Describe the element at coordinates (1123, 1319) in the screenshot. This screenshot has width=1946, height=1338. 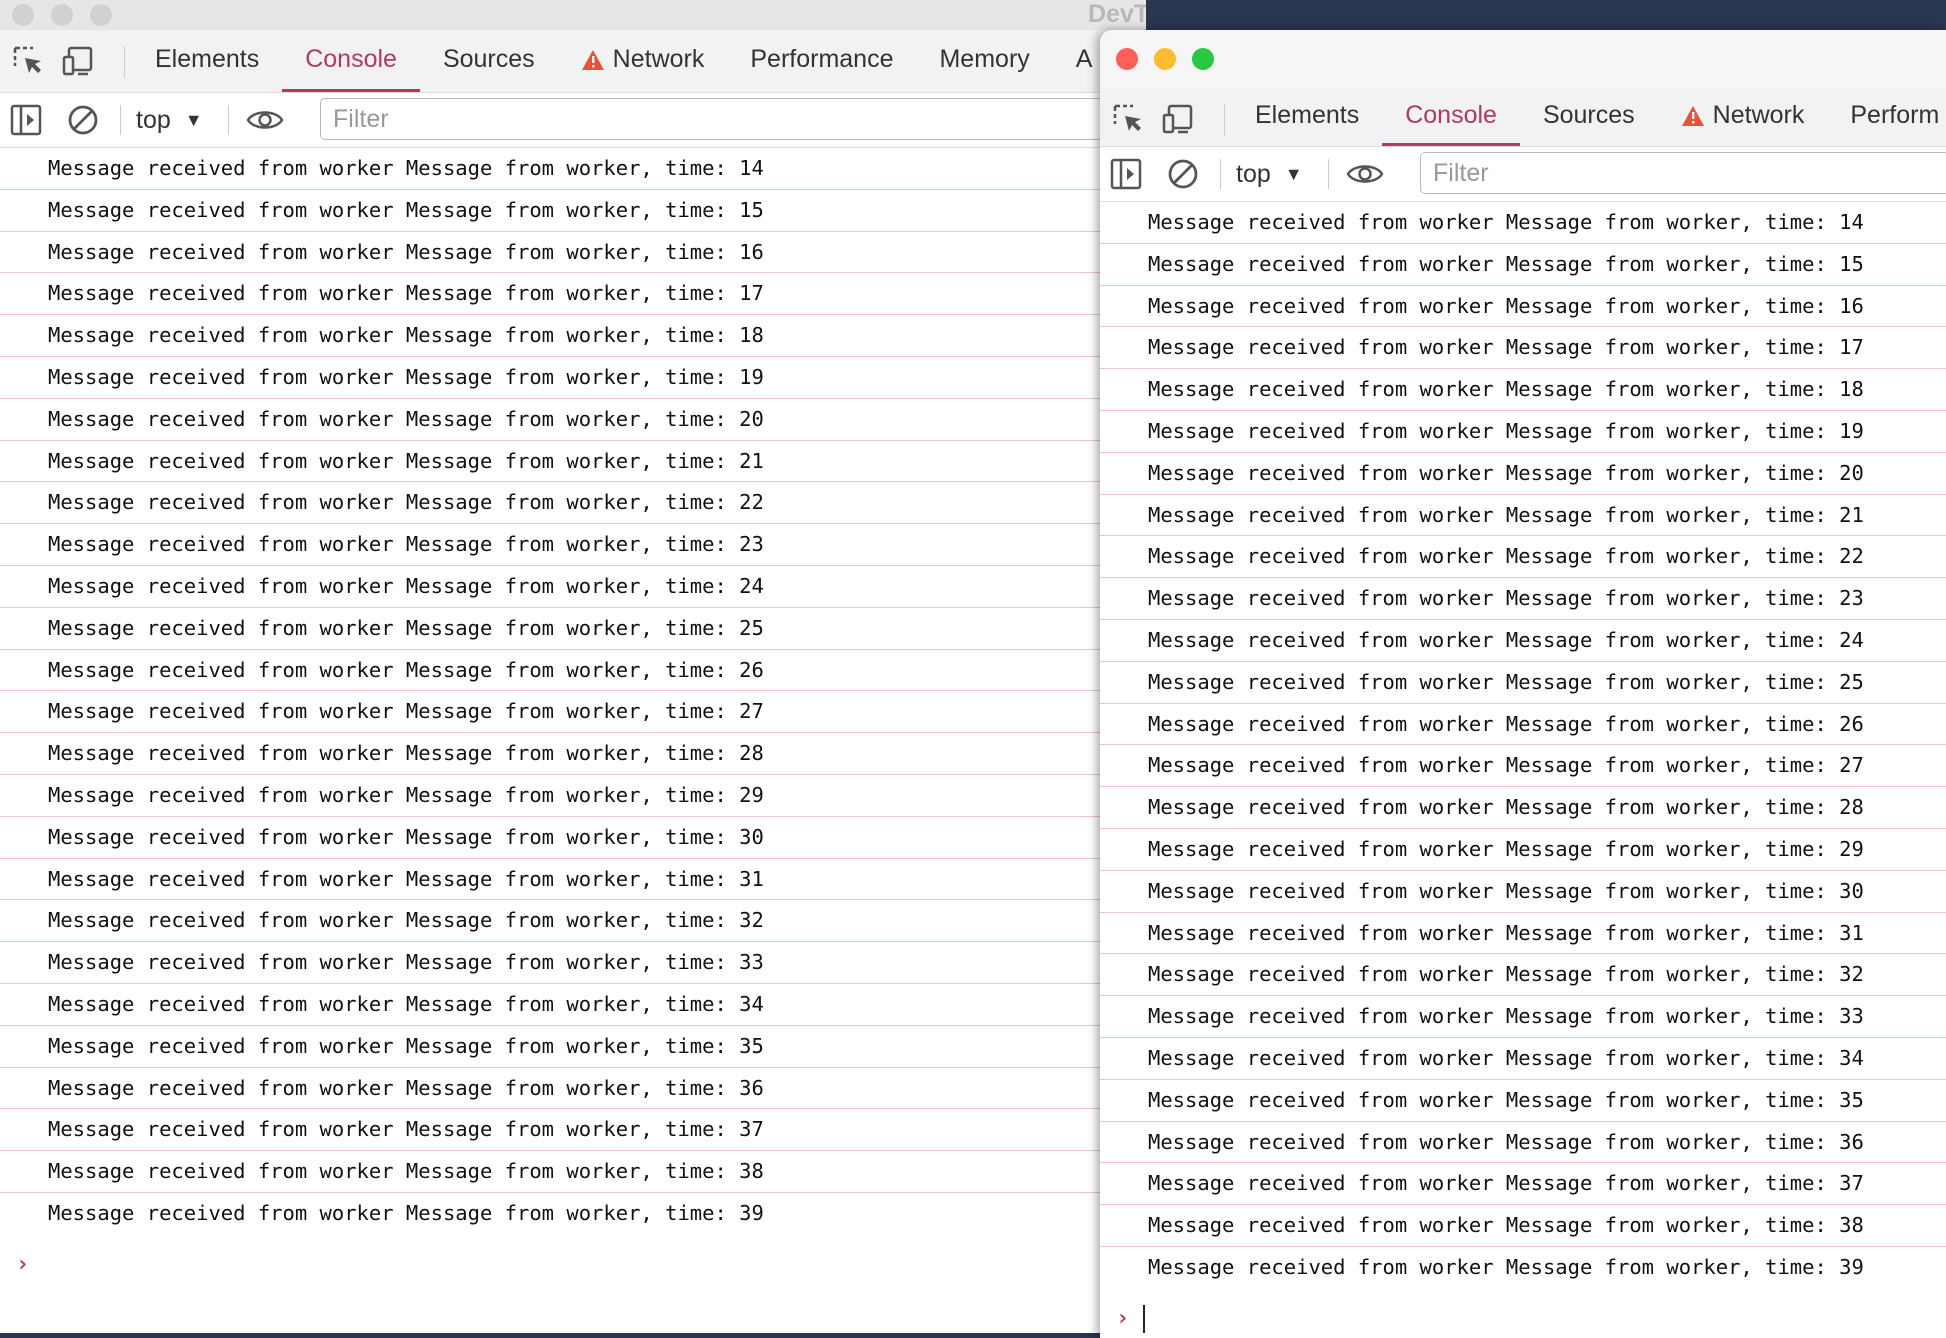
I see `console-prompt: ›` at that location.